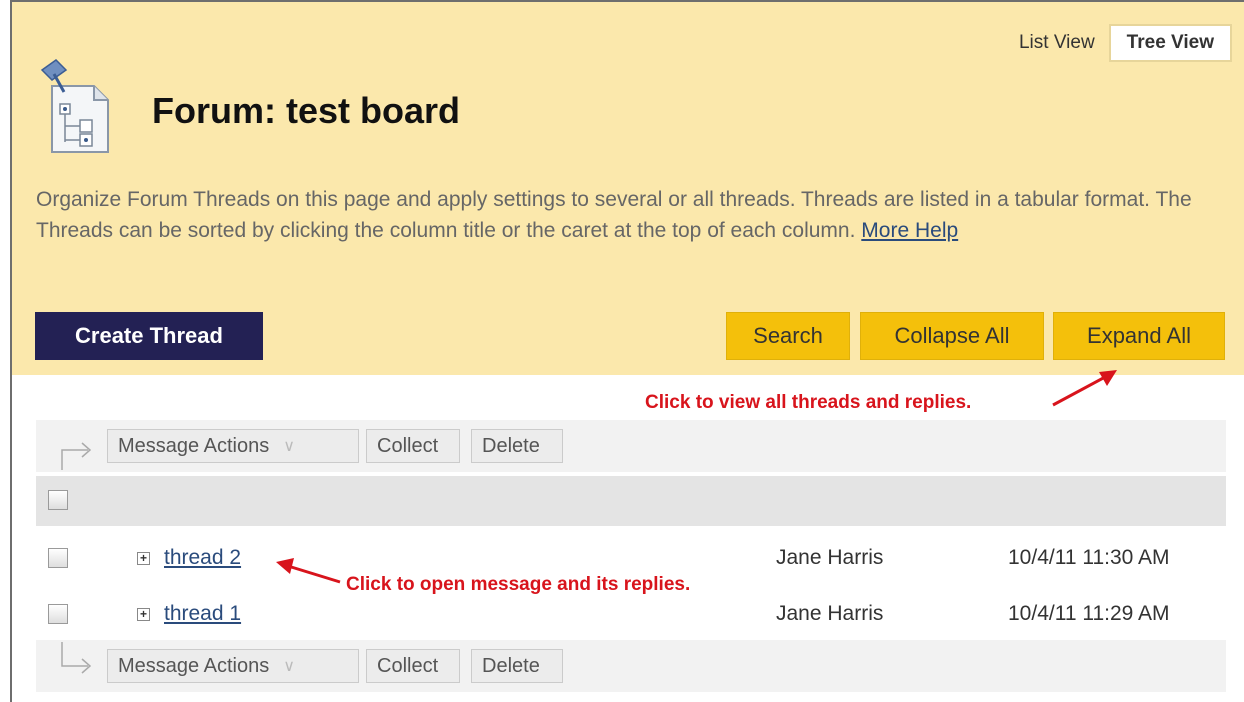  What do you see at coordinates (808, 402) in the screenshot?
I see `expand-annotation: Click to view all threads and replies.` at bounding box center [808, 402].